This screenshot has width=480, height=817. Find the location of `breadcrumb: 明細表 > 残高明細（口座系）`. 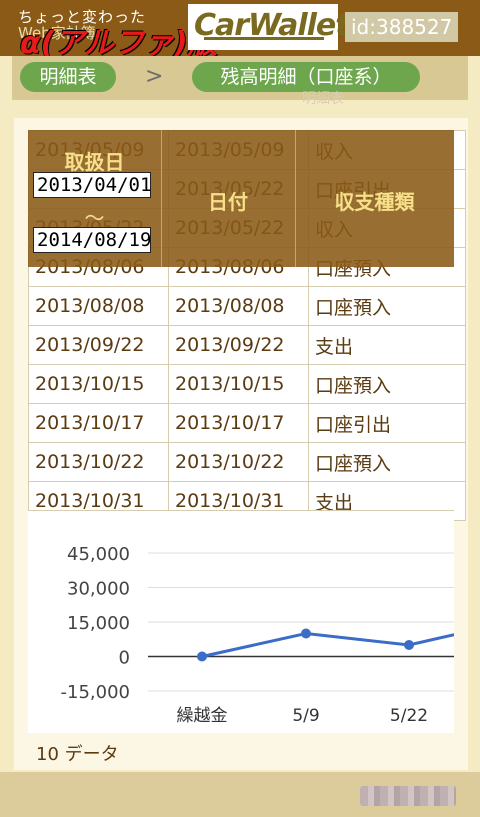

breadcrumb: 明細表 > 残高明細（口座系） is located at coordinates (240, 78).